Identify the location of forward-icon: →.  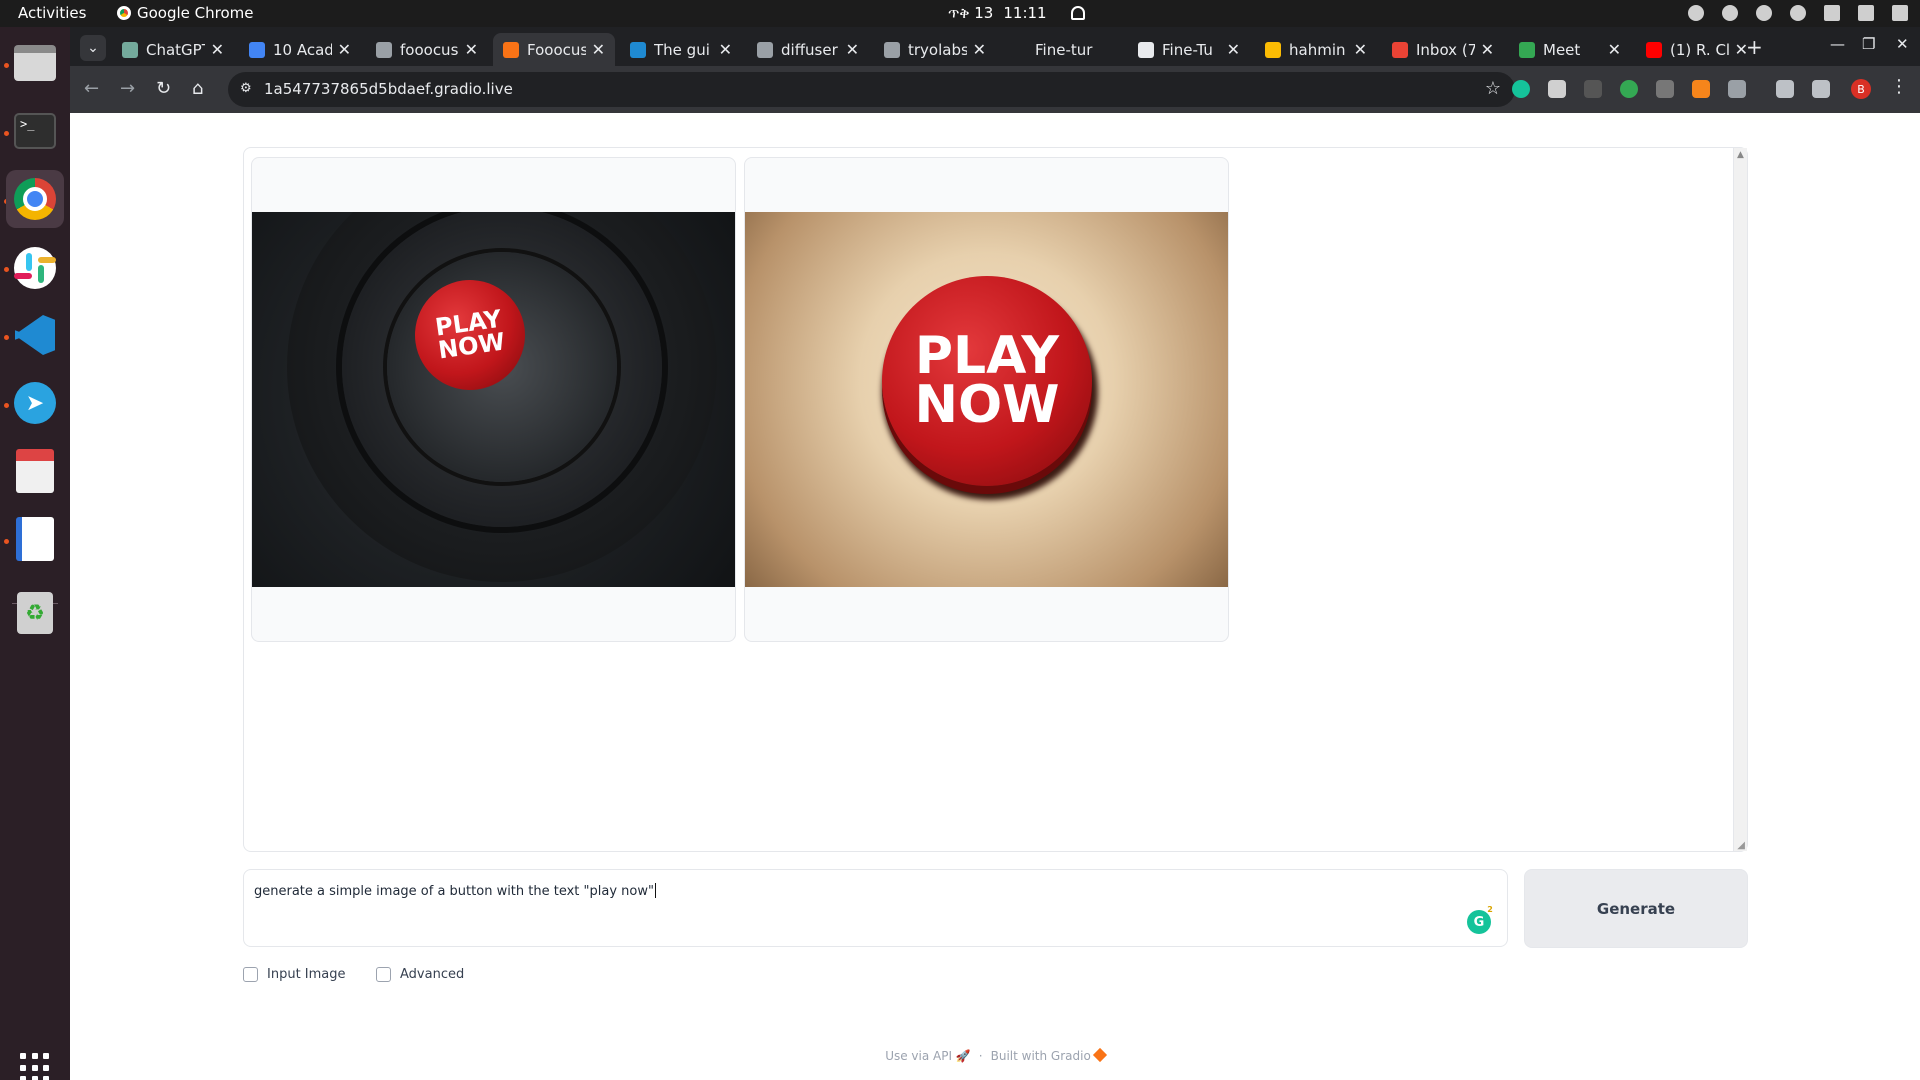
(127, 88).